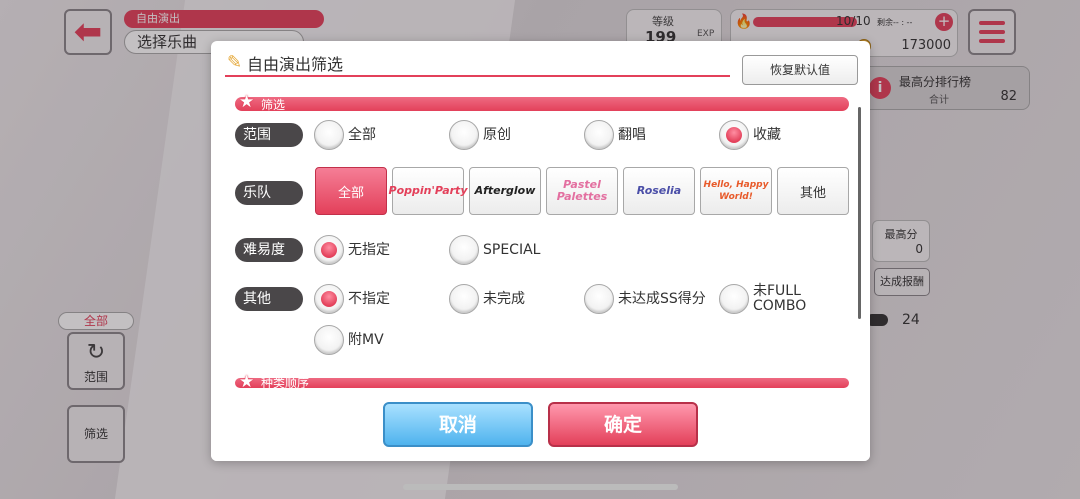  What do you see at coordinates (269, 299) in the screenshot?
I see `other-row-label: 其他` at bounding box center [269, 299].